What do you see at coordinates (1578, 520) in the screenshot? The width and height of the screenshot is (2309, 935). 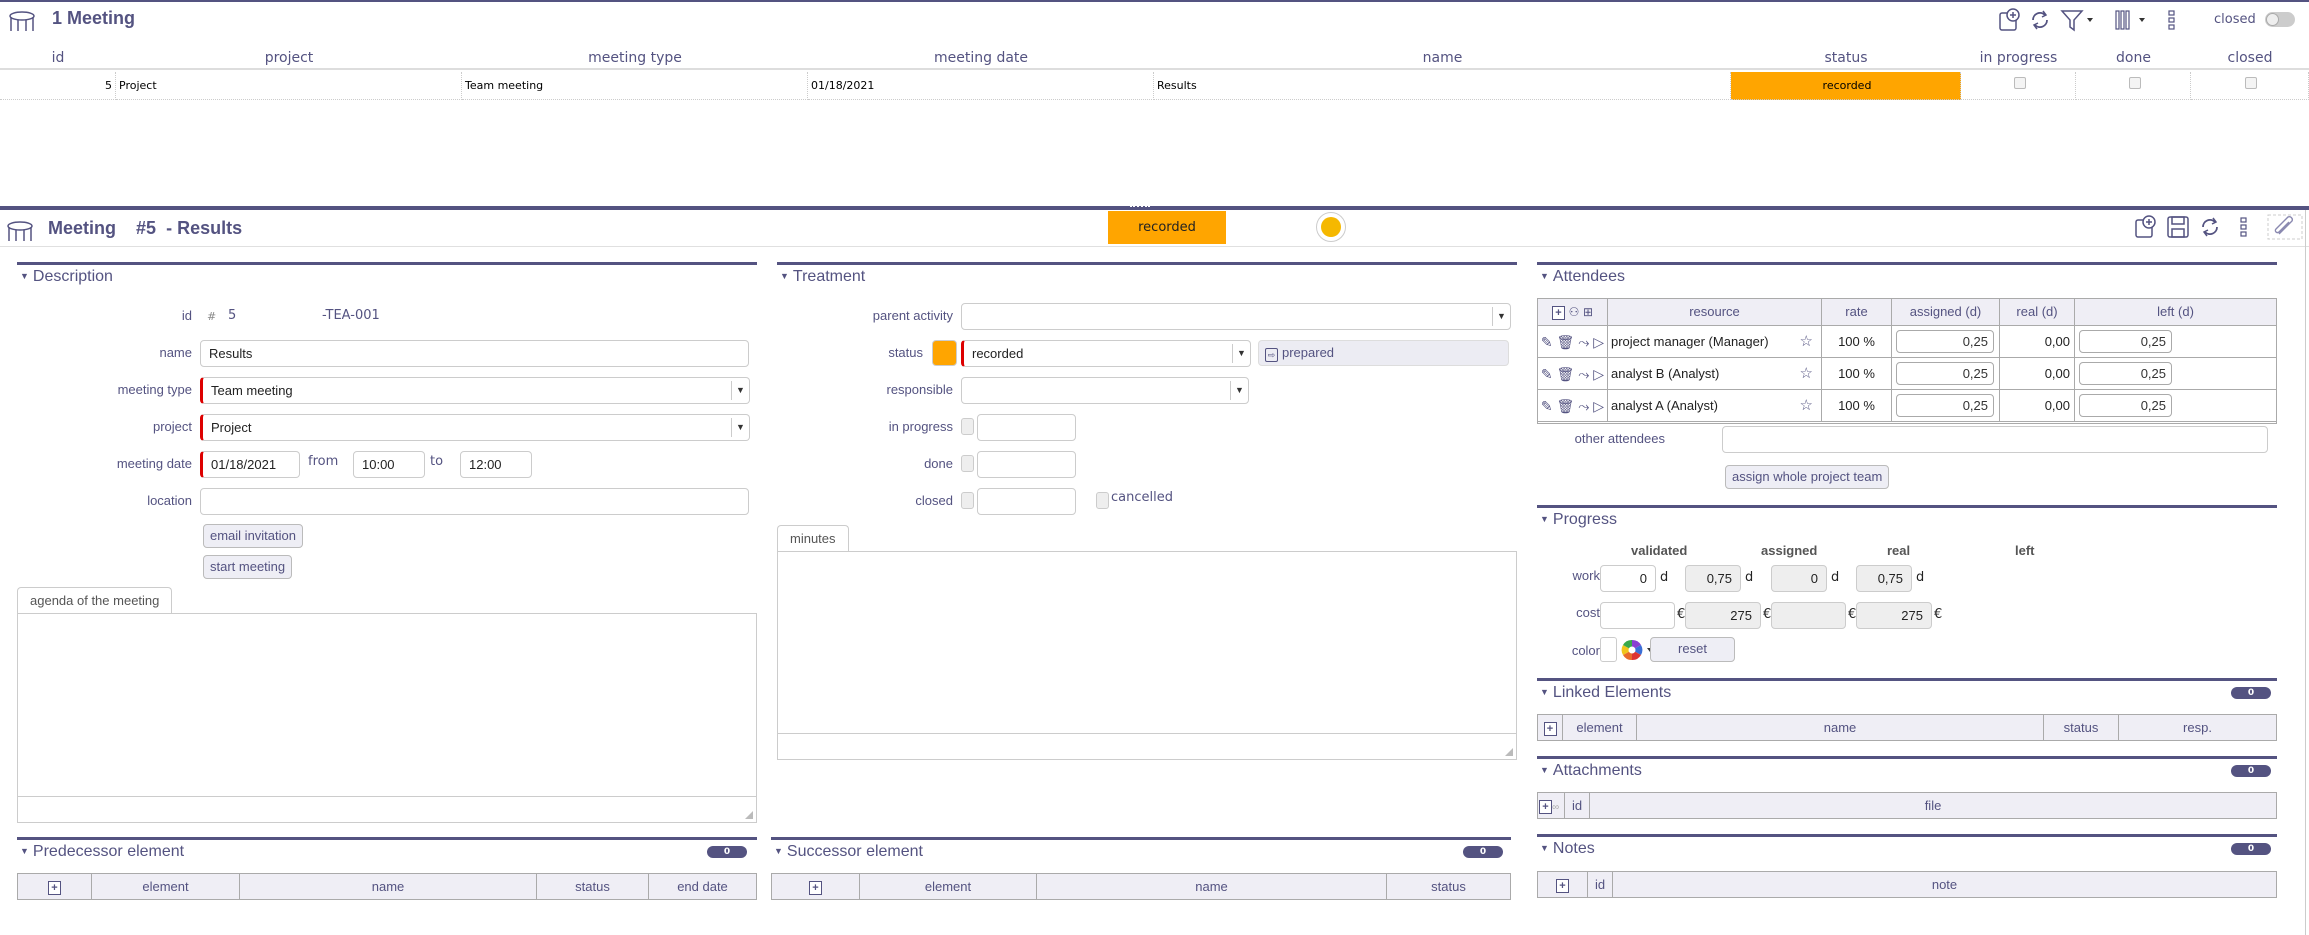 I see `progress-section-header: ▼ Progress` at bounding box center [1578, 520].